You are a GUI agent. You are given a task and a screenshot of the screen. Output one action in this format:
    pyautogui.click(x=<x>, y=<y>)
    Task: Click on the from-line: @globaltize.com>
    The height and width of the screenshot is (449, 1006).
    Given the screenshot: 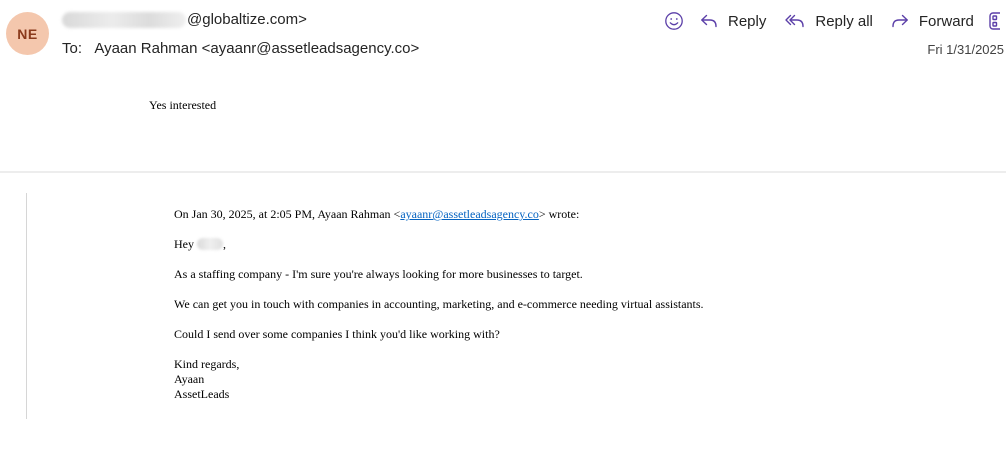 What is the action you would take?
    pyautogui.click(x=184, y=19)
    